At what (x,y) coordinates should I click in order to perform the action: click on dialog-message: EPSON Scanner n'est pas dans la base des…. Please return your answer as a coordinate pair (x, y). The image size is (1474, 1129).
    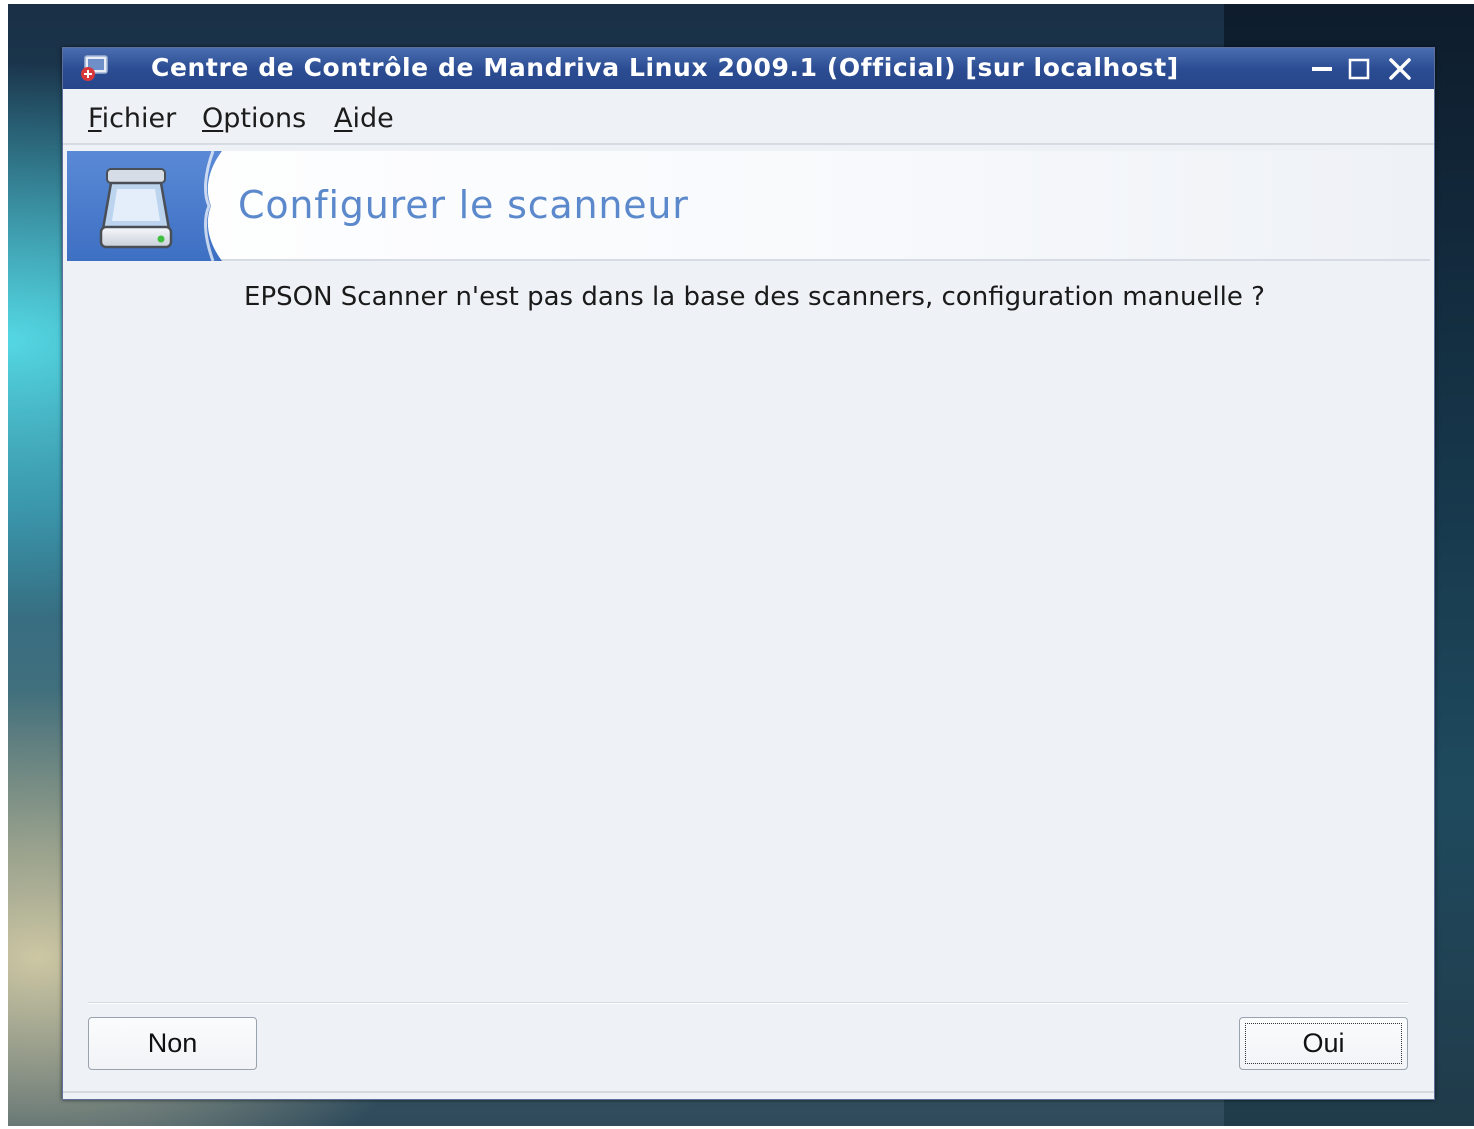
    Looking at the image, I should click on (754, 297).